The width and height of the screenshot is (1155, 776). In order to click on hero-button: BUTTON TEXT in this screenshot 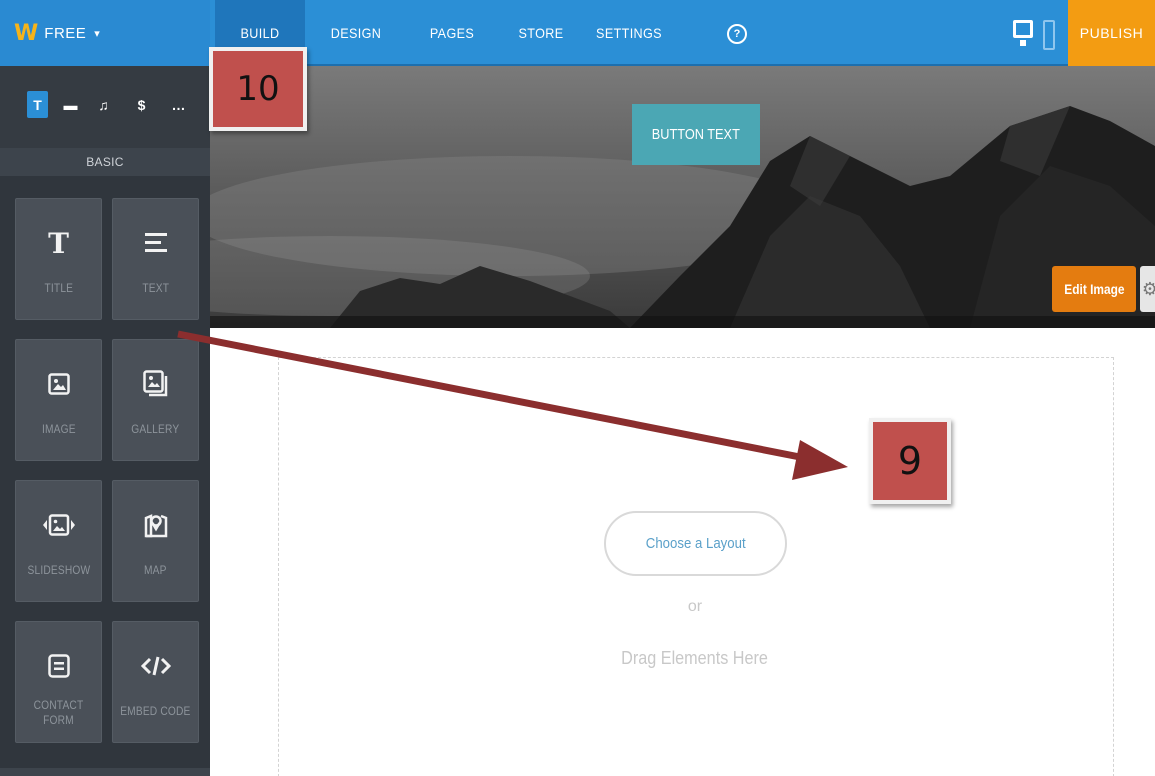, I will do `click(696, 134)`.